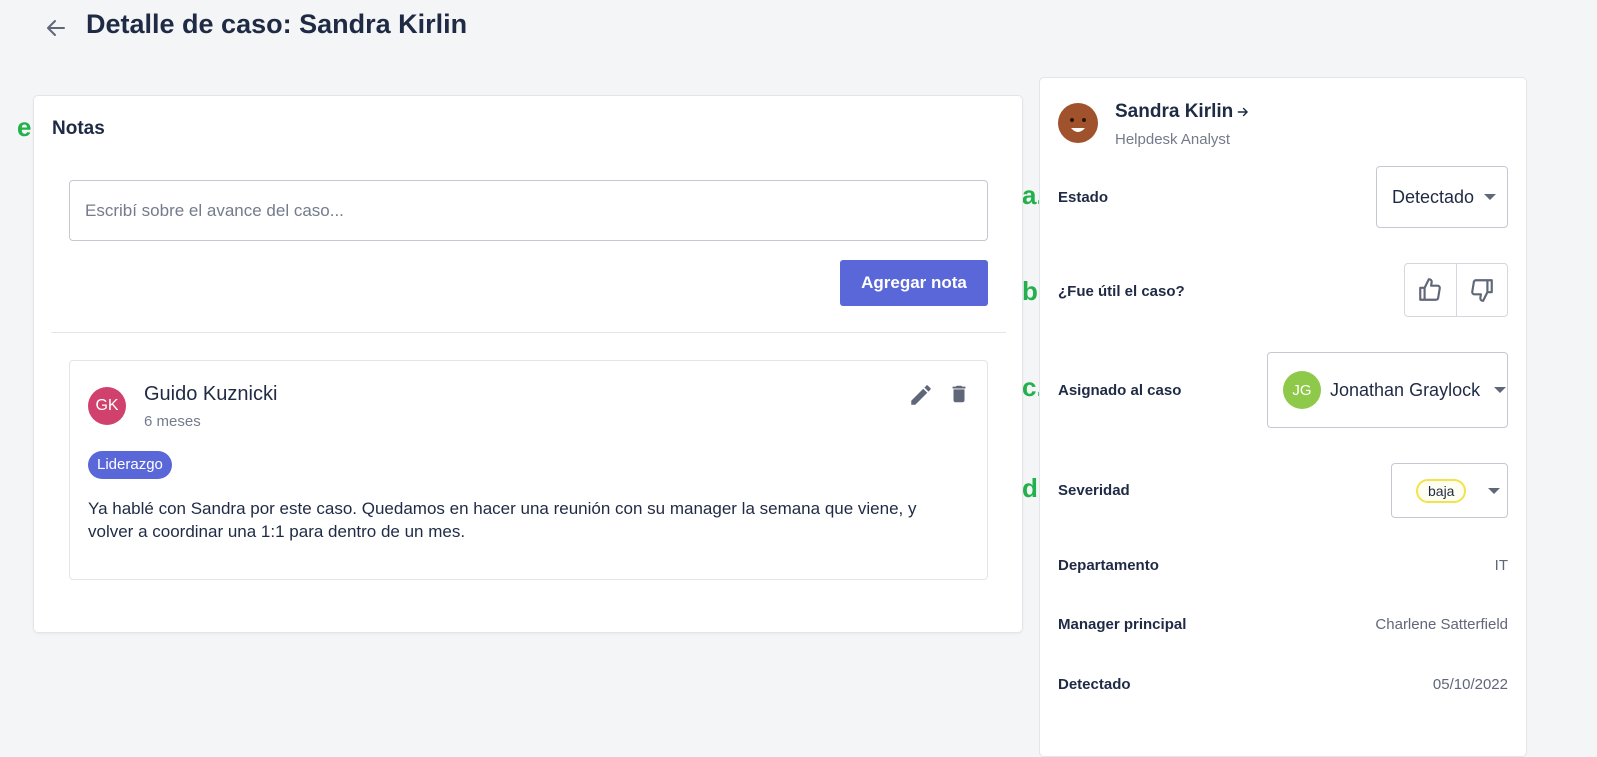 The image size is (1597, 757). I want to click on detectado-label: Detectado, so click(1094, 684).